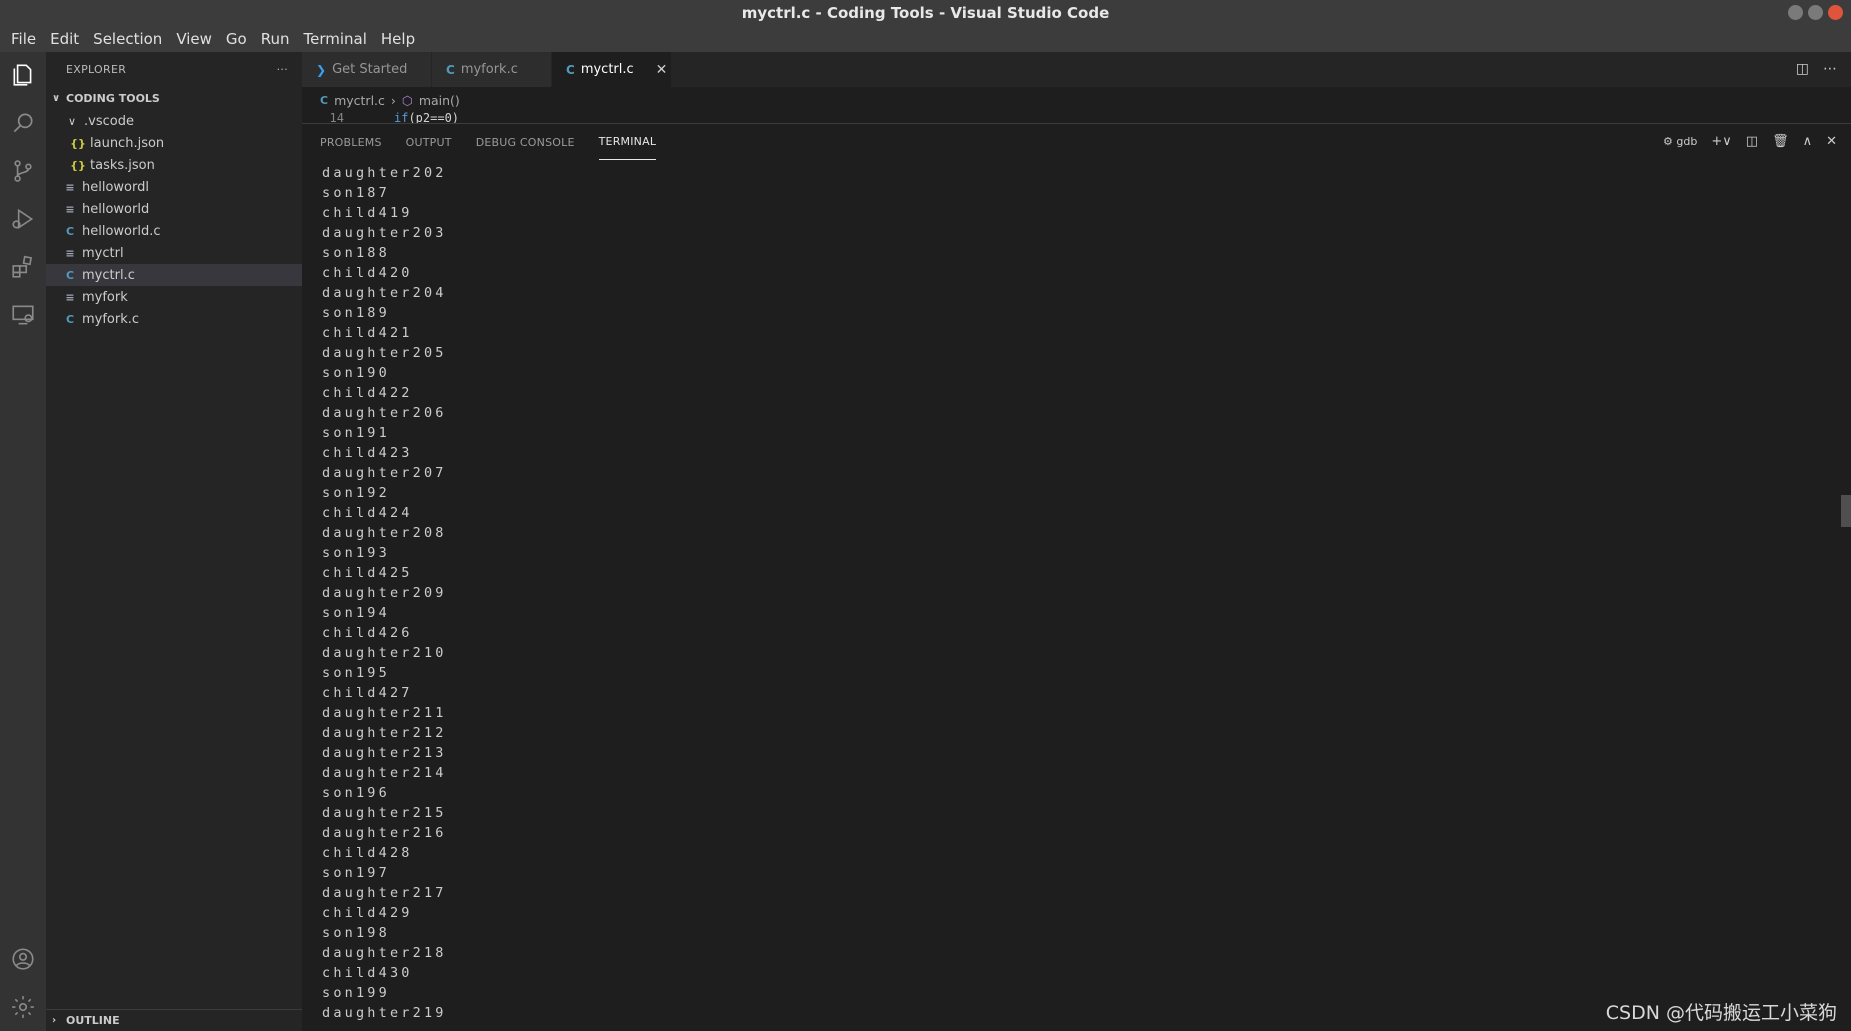 The image size is (1851, 1031). Describe the element at coordinates (384, 293) in the screenshot. I see `terminal-line: daughter204` at that location.